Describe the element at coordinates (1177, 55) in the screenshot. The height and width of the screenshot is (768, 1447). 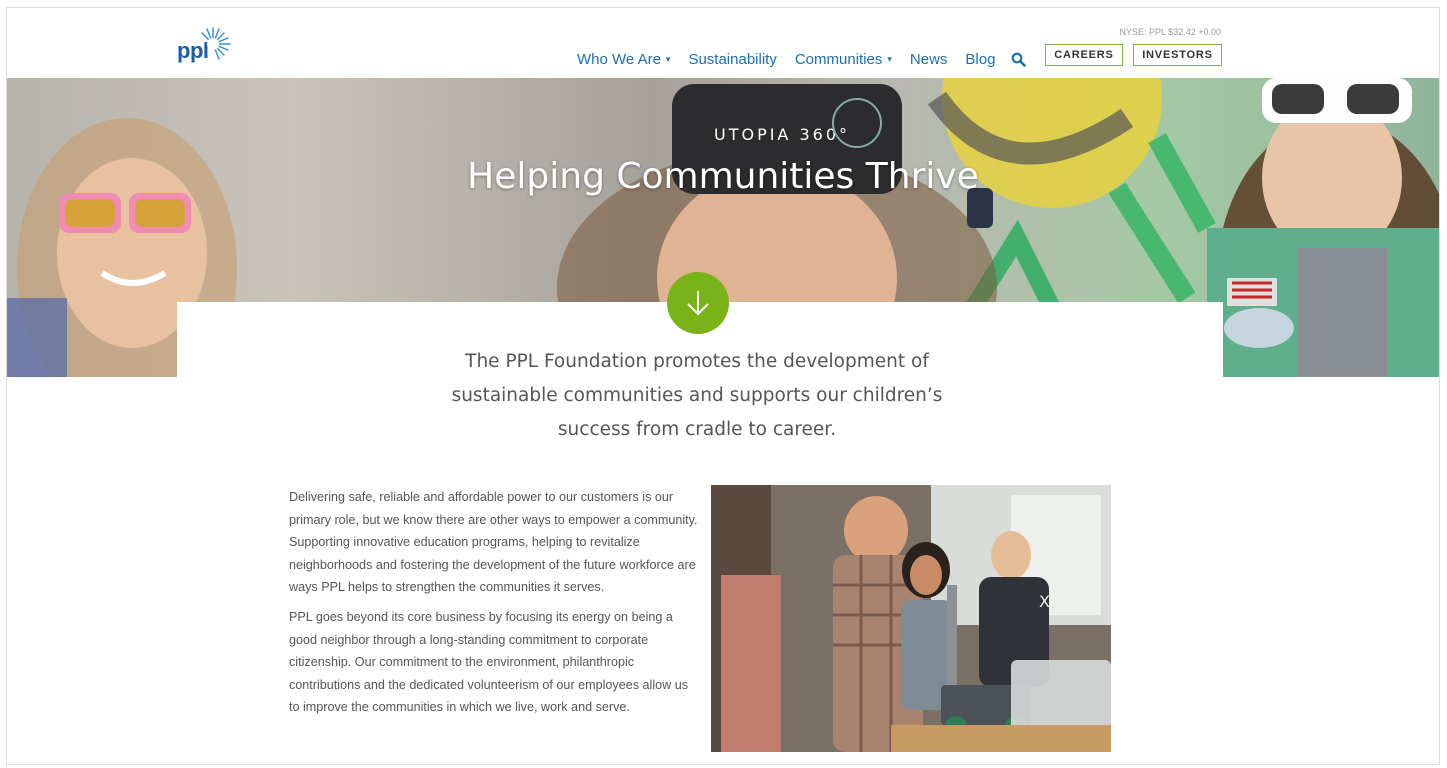
I see `investors-button: INVESTORS` at that location.